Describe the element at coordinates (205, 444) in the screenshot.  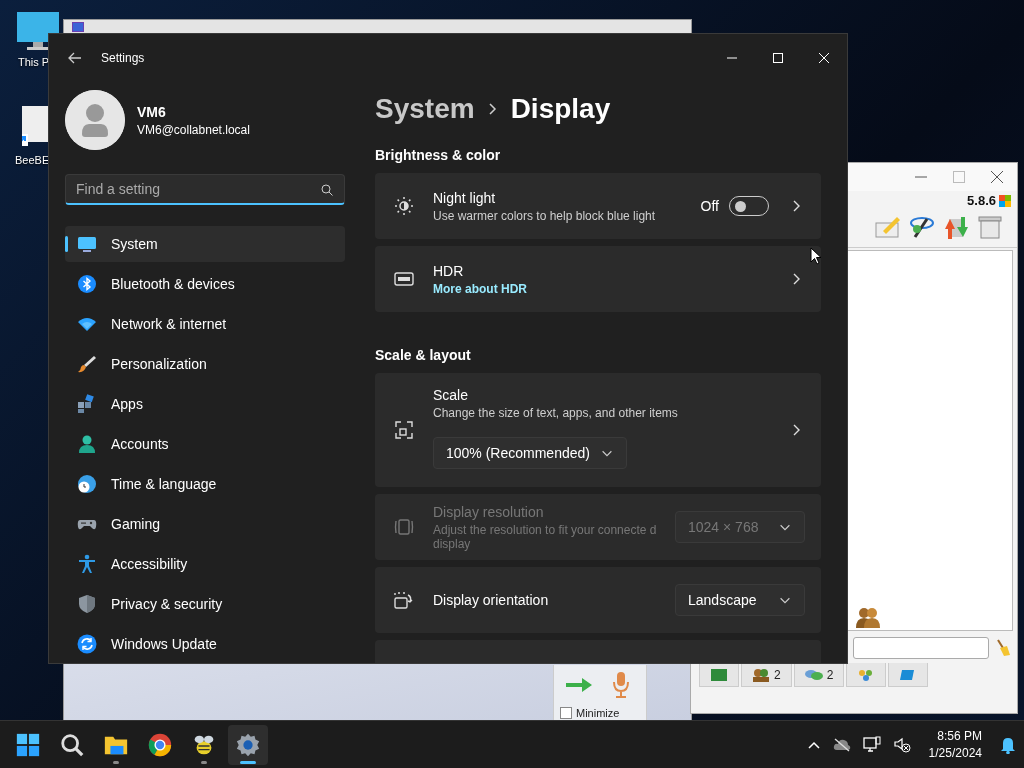
I see `nav-item: Accounts` at that location.